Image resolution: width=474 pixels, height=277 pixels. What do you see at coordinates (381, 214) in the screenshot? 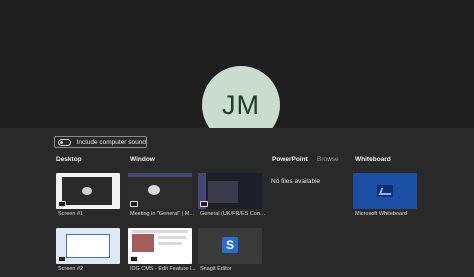
I see `whiteboard-caption: Microsoft Whiteboard` at bounding box center [381, 214].